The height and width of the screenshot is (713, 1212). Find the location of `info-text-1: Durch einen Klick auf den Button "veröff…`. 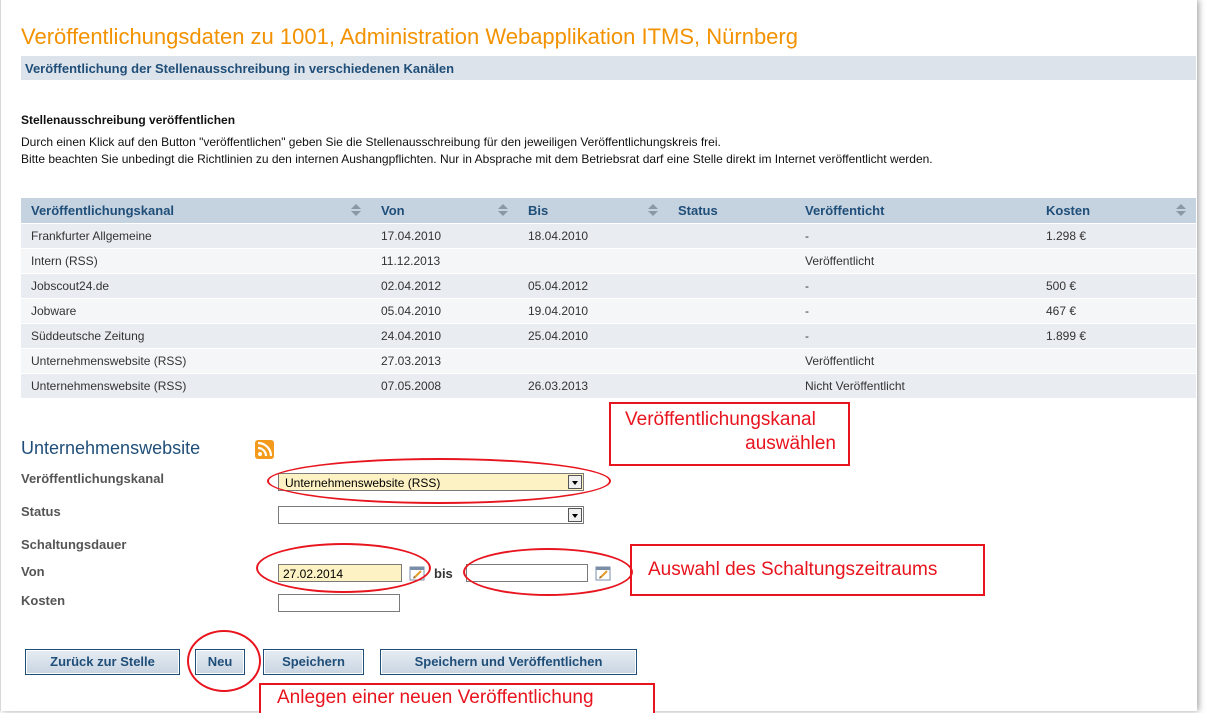

info-text-1: Durch einen Klick auf den Button "veröff… is located at coordinates (371, 142).